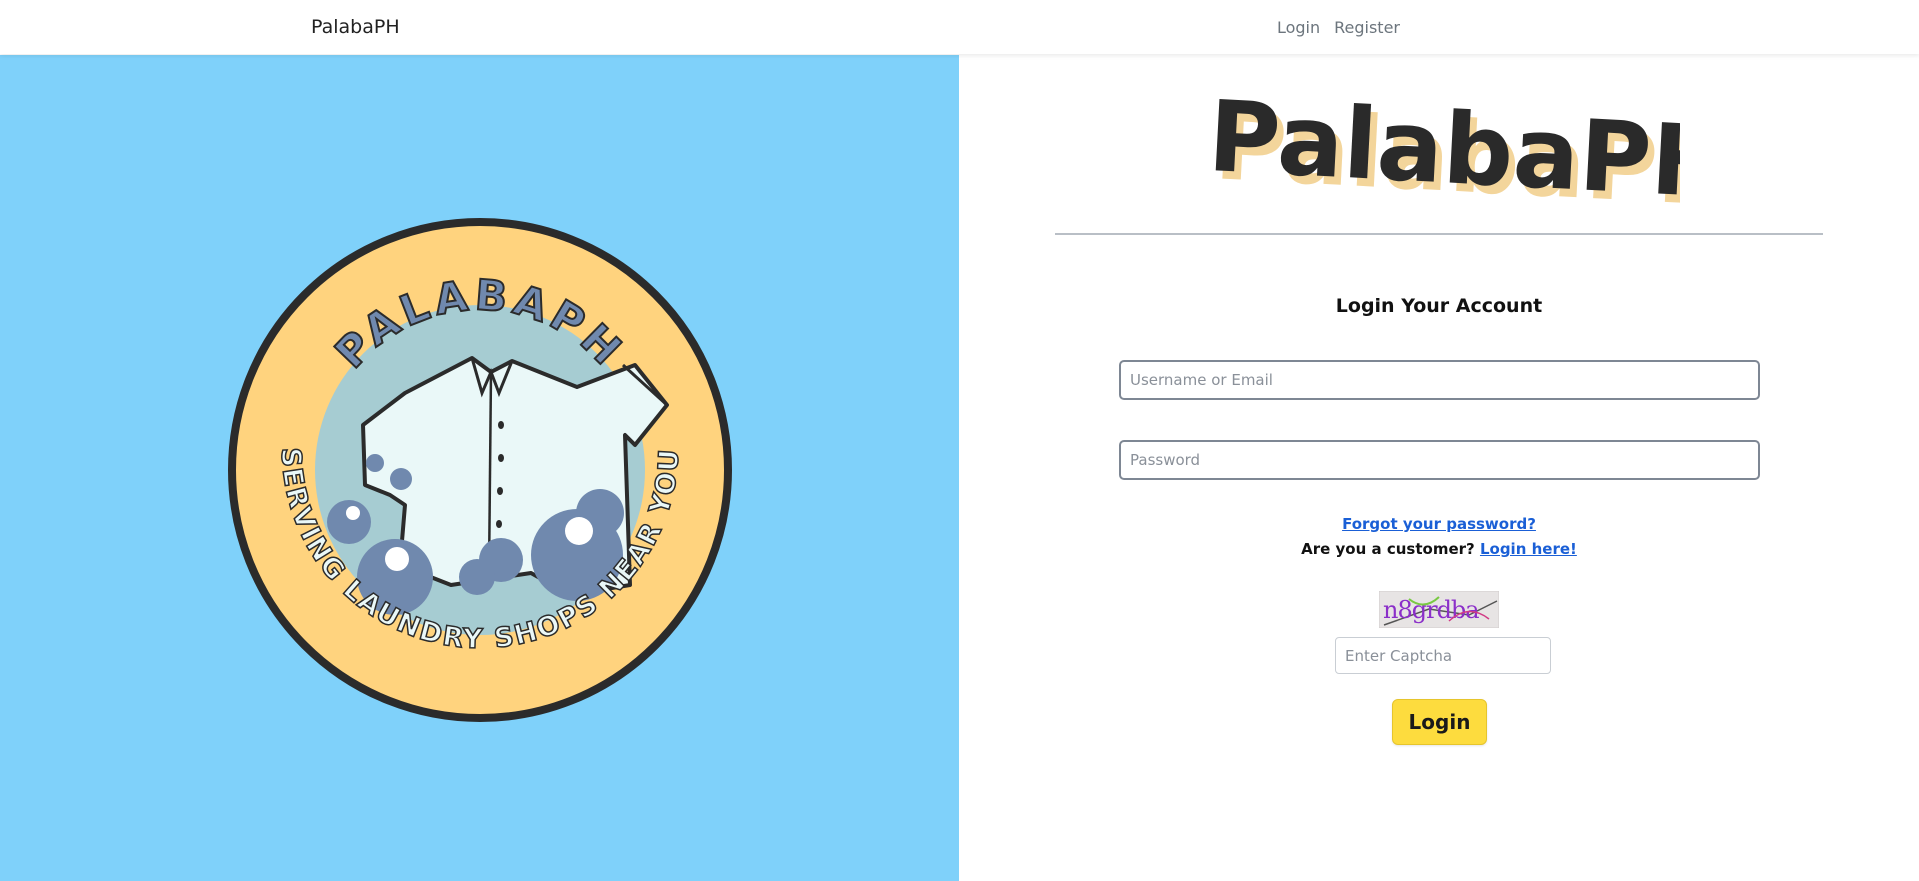 The height and width of the screenshot is (881, 1919). What do you see at coordinates (1388, 549) in the screenshot?
I see `customer-prompt: Are you a customer?` at bounding box center [1388, 549].